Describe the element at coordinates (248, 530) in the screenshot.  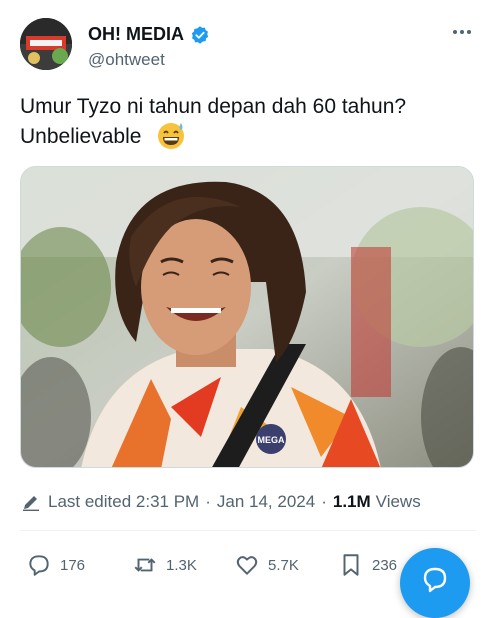
I see `divider` at that location.